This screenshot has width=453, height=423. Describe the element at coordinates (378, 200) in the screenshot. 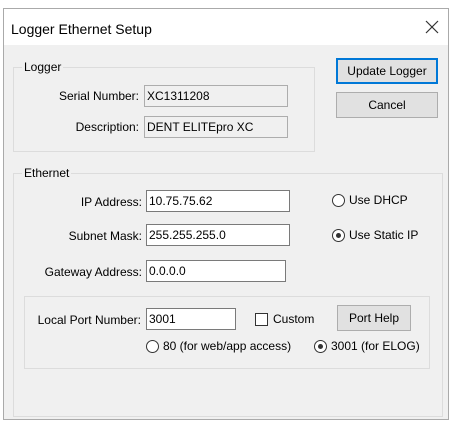

I see `use-dhcp-label: Use DHCP` at that location.